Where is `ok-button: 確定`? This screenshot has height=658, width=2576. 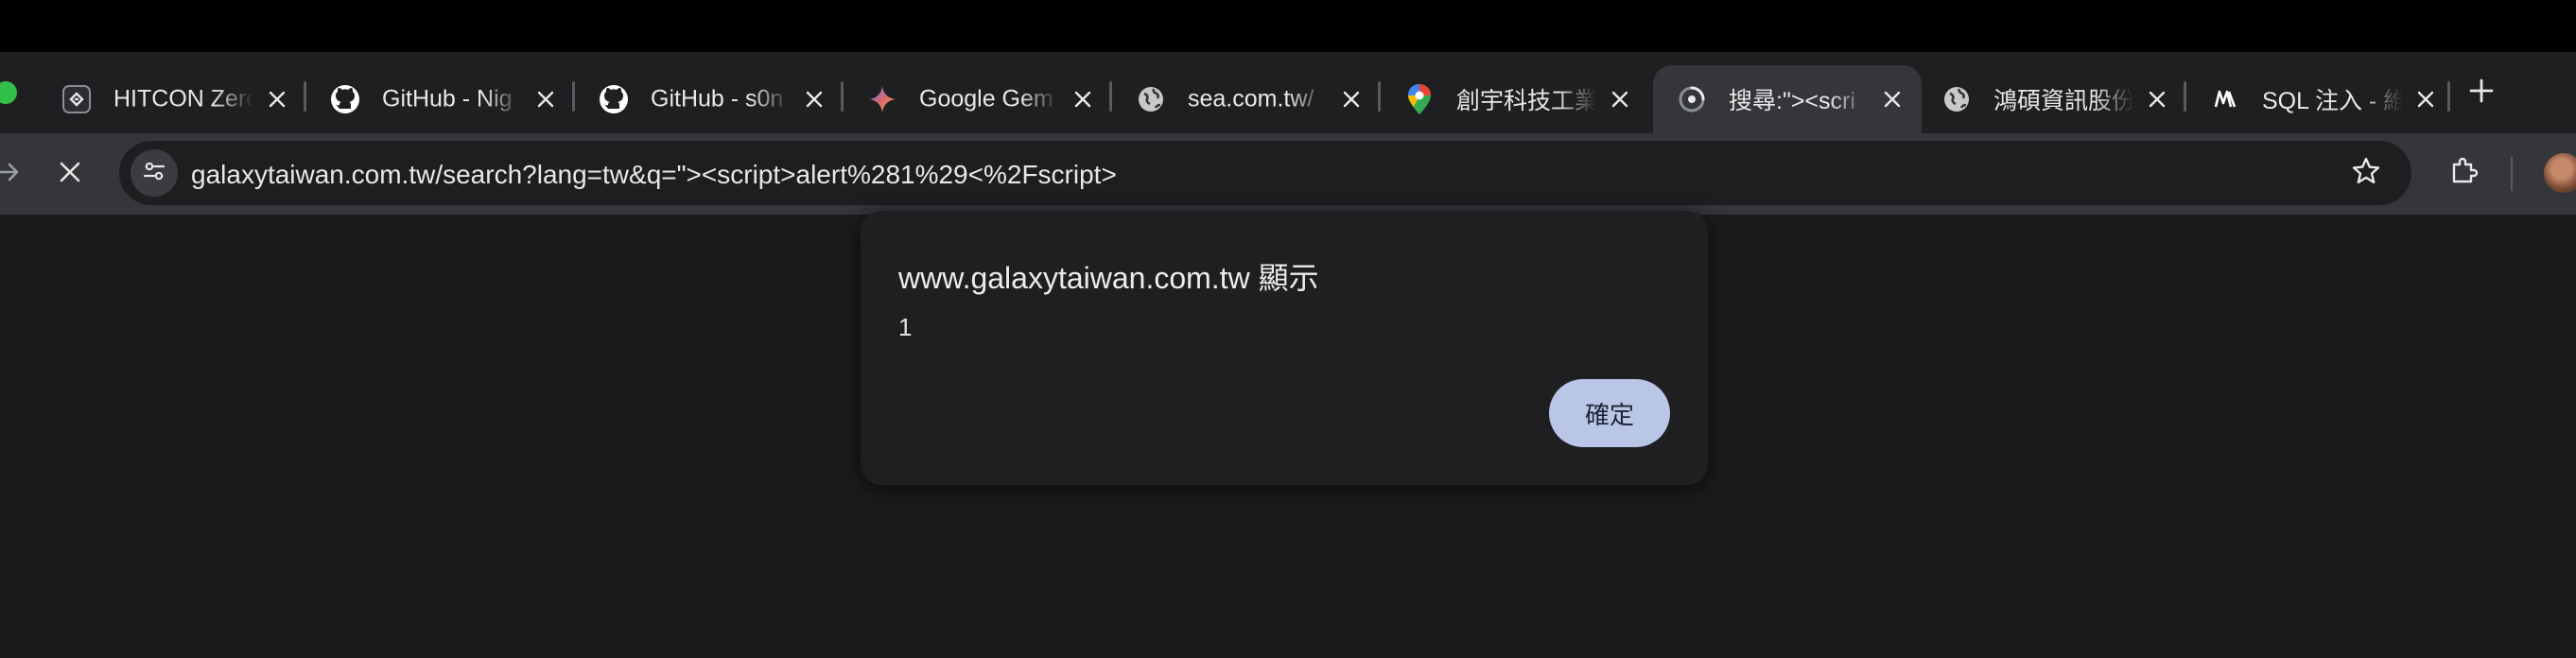
ok-button: 確定 is located at coordinates (1609, 413).